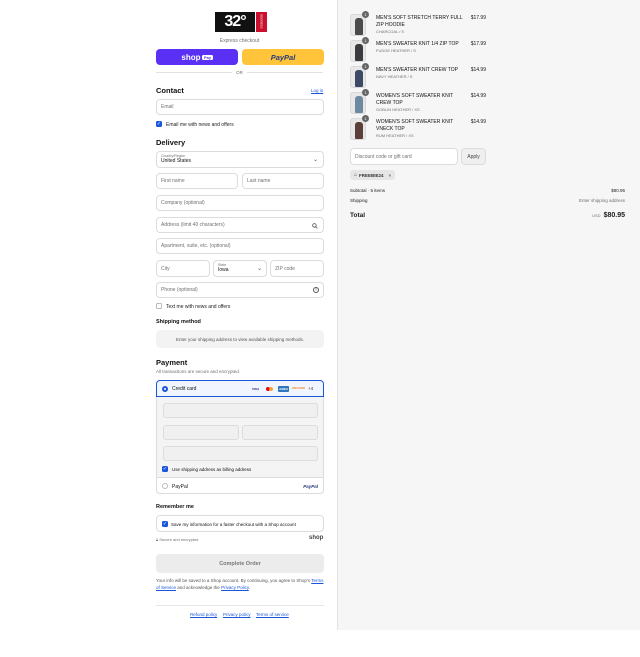  What do you see at coordinates (394, 76) in the screenshot?
I see `product-variant: NAVY HEATHER / S` at bounding box center [394, 76].